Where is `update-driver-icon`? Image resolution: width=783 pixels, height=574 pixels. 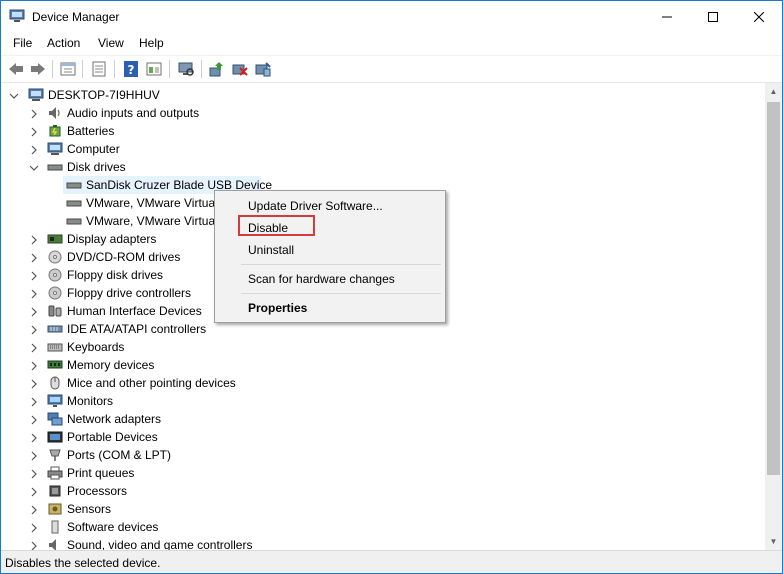 update-driver-icon is located at coordinates (217, 69).